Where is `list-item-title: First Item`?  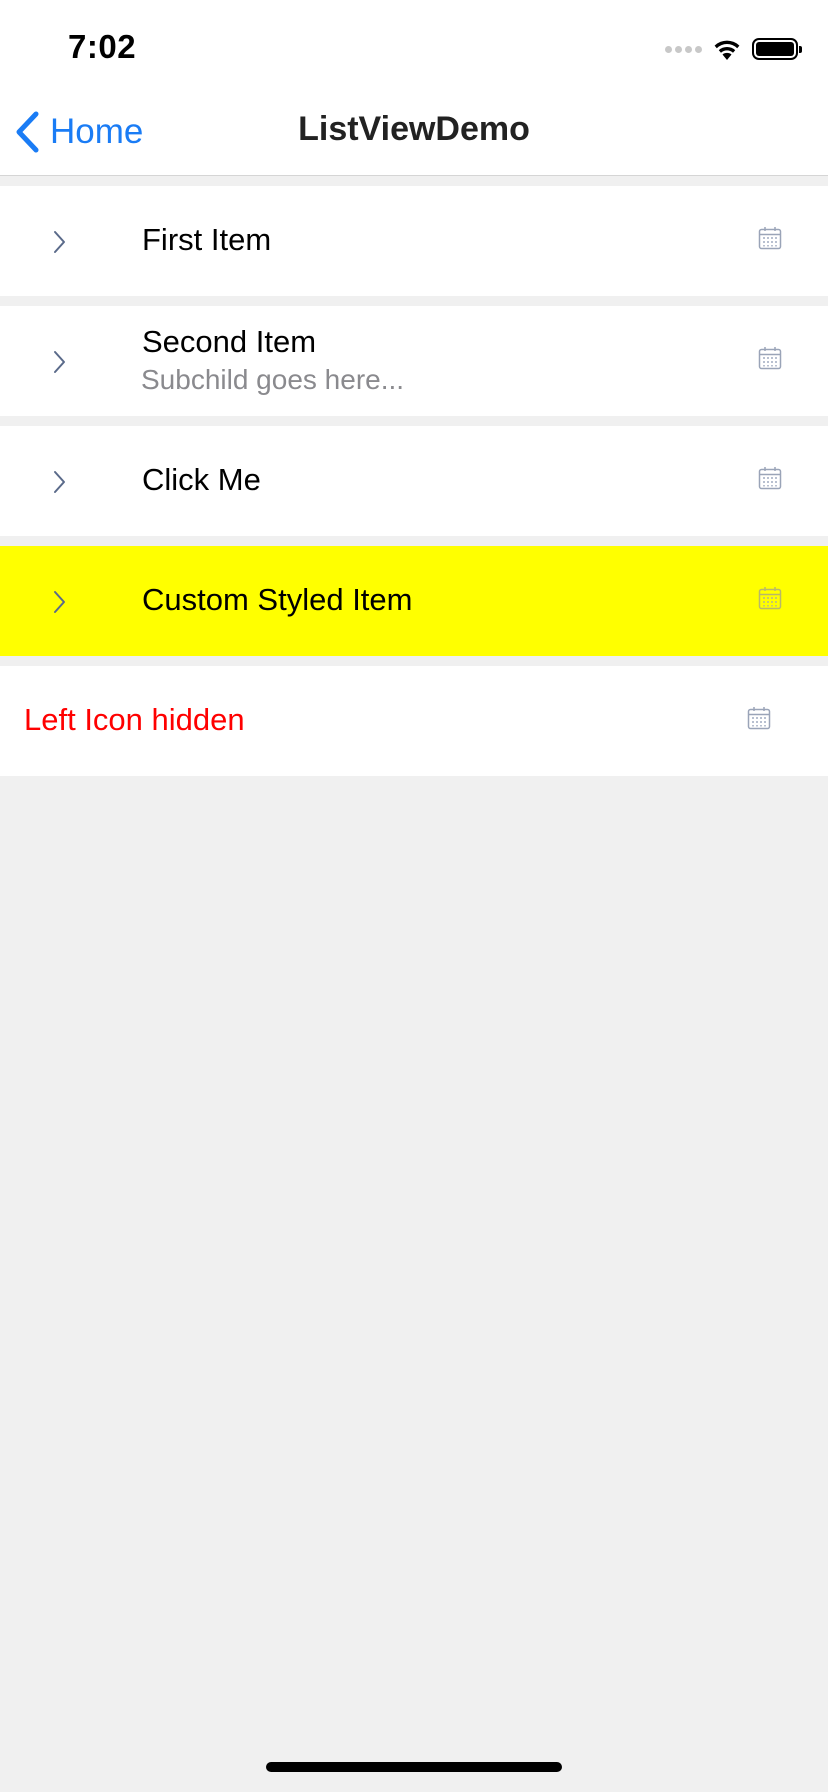
list-item-title: First Item is located at coordinates (207, 239).